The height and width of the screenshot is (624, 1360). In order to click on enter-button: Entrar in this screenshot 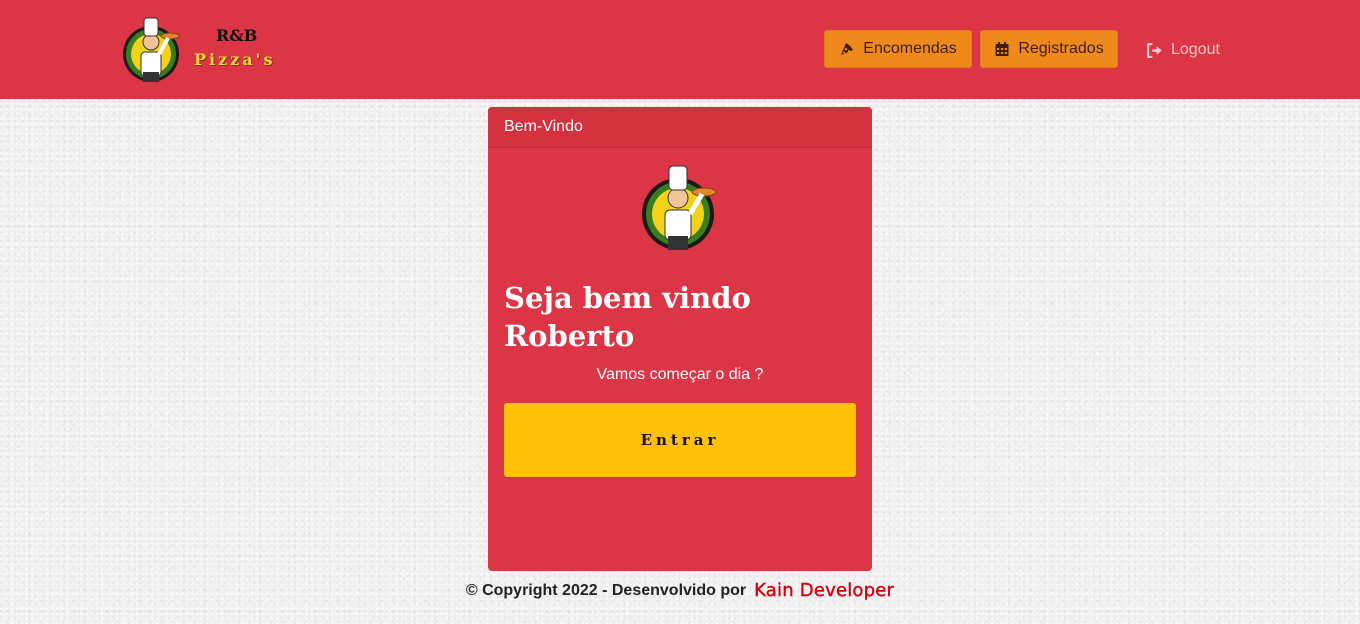, I will do `click(680, 440)`.